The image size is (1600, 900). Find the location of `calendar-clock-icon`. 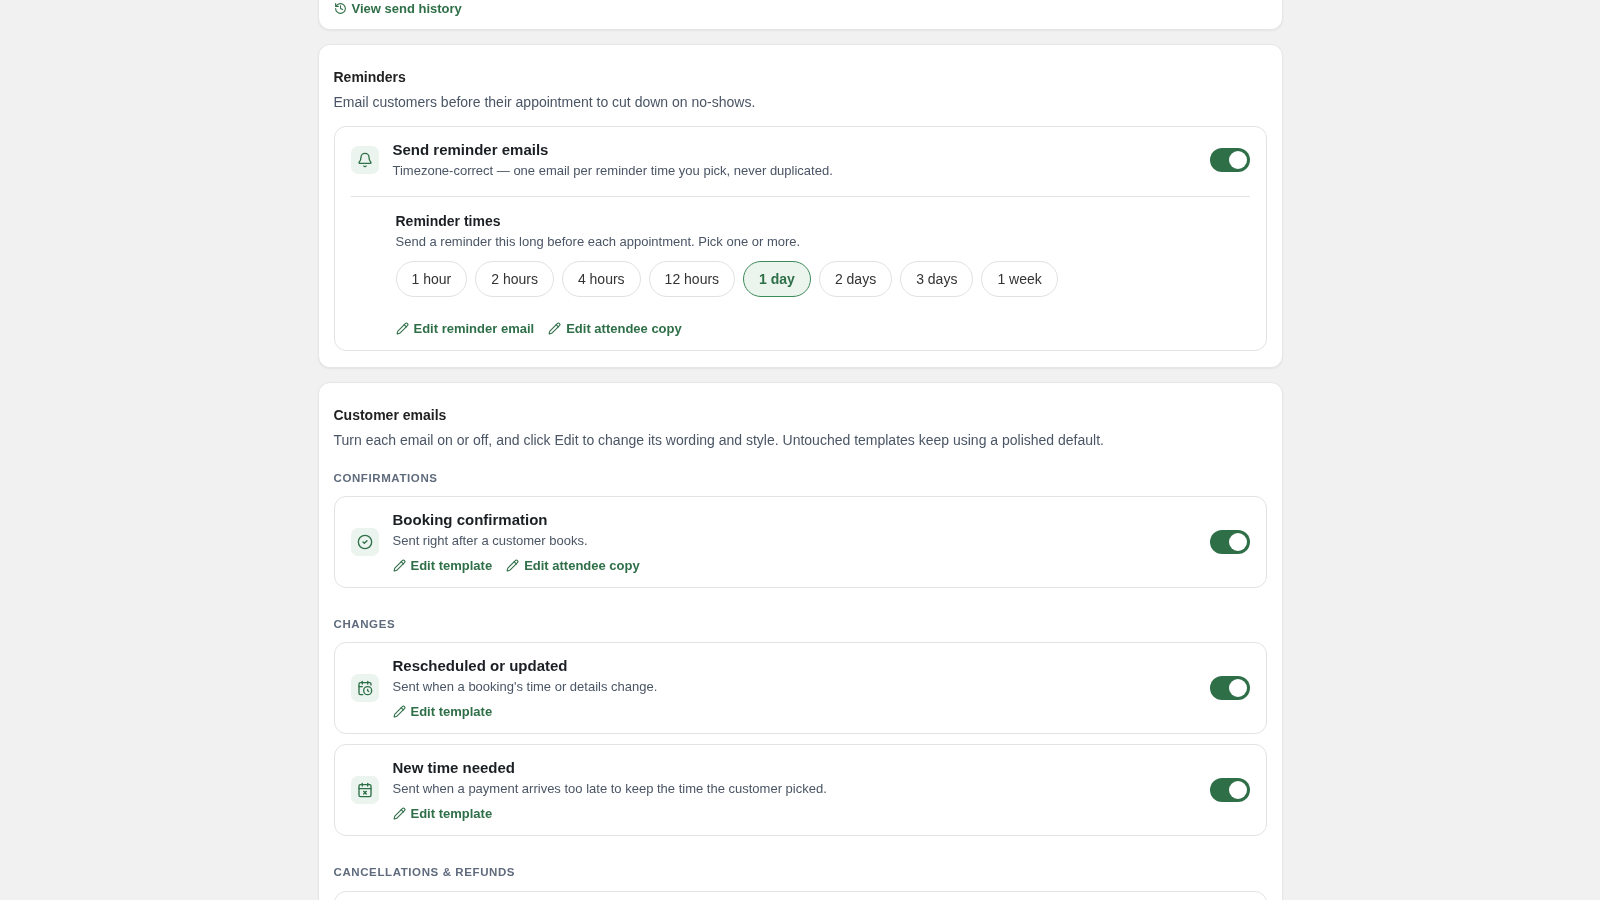

calendar-clock-icon is located at coordinates (364, 688).